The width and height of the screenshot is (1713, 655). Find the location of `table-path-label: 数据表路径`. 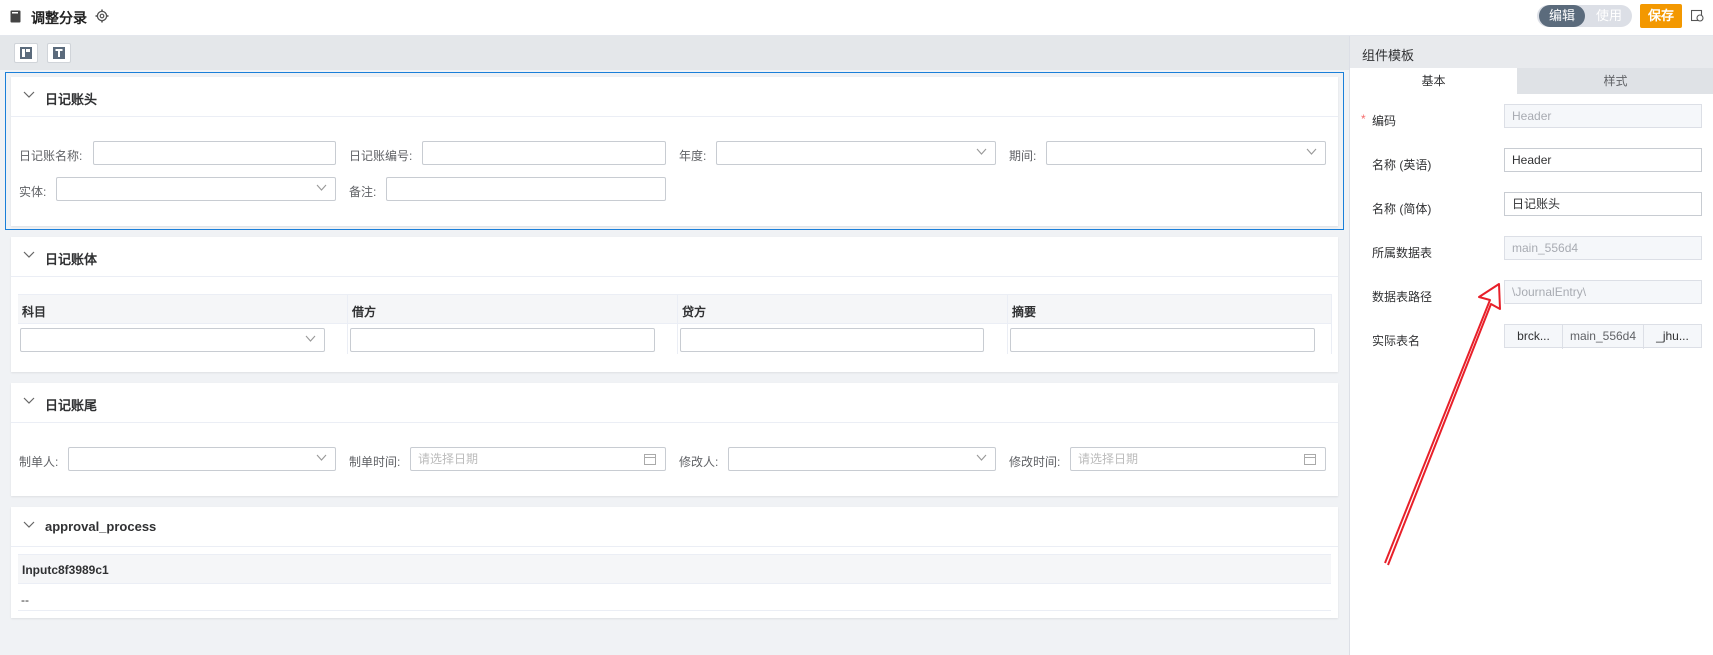

table-path-label: 数据表路径 is located at coordinates (1402, 297).